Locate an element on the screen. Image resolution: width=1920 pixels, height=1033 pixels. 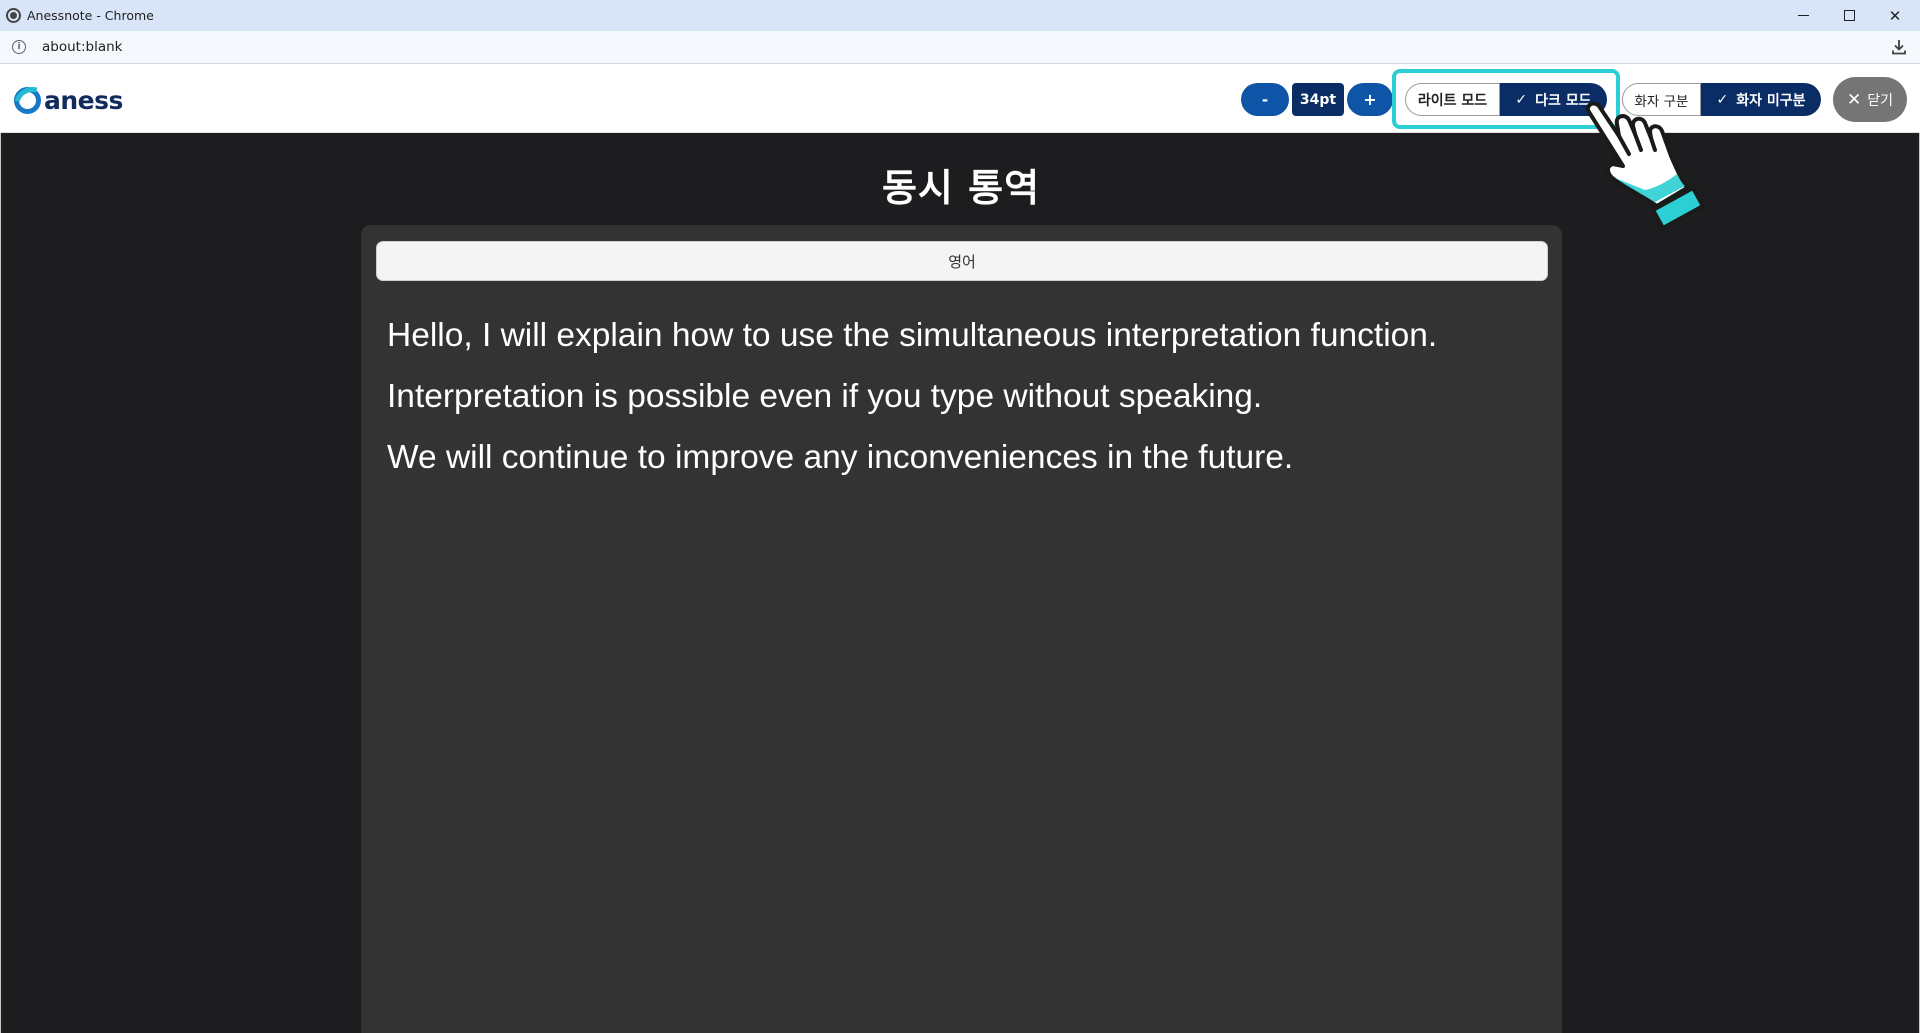
font-decrease-button: - is located at coordinates (1265, 99).